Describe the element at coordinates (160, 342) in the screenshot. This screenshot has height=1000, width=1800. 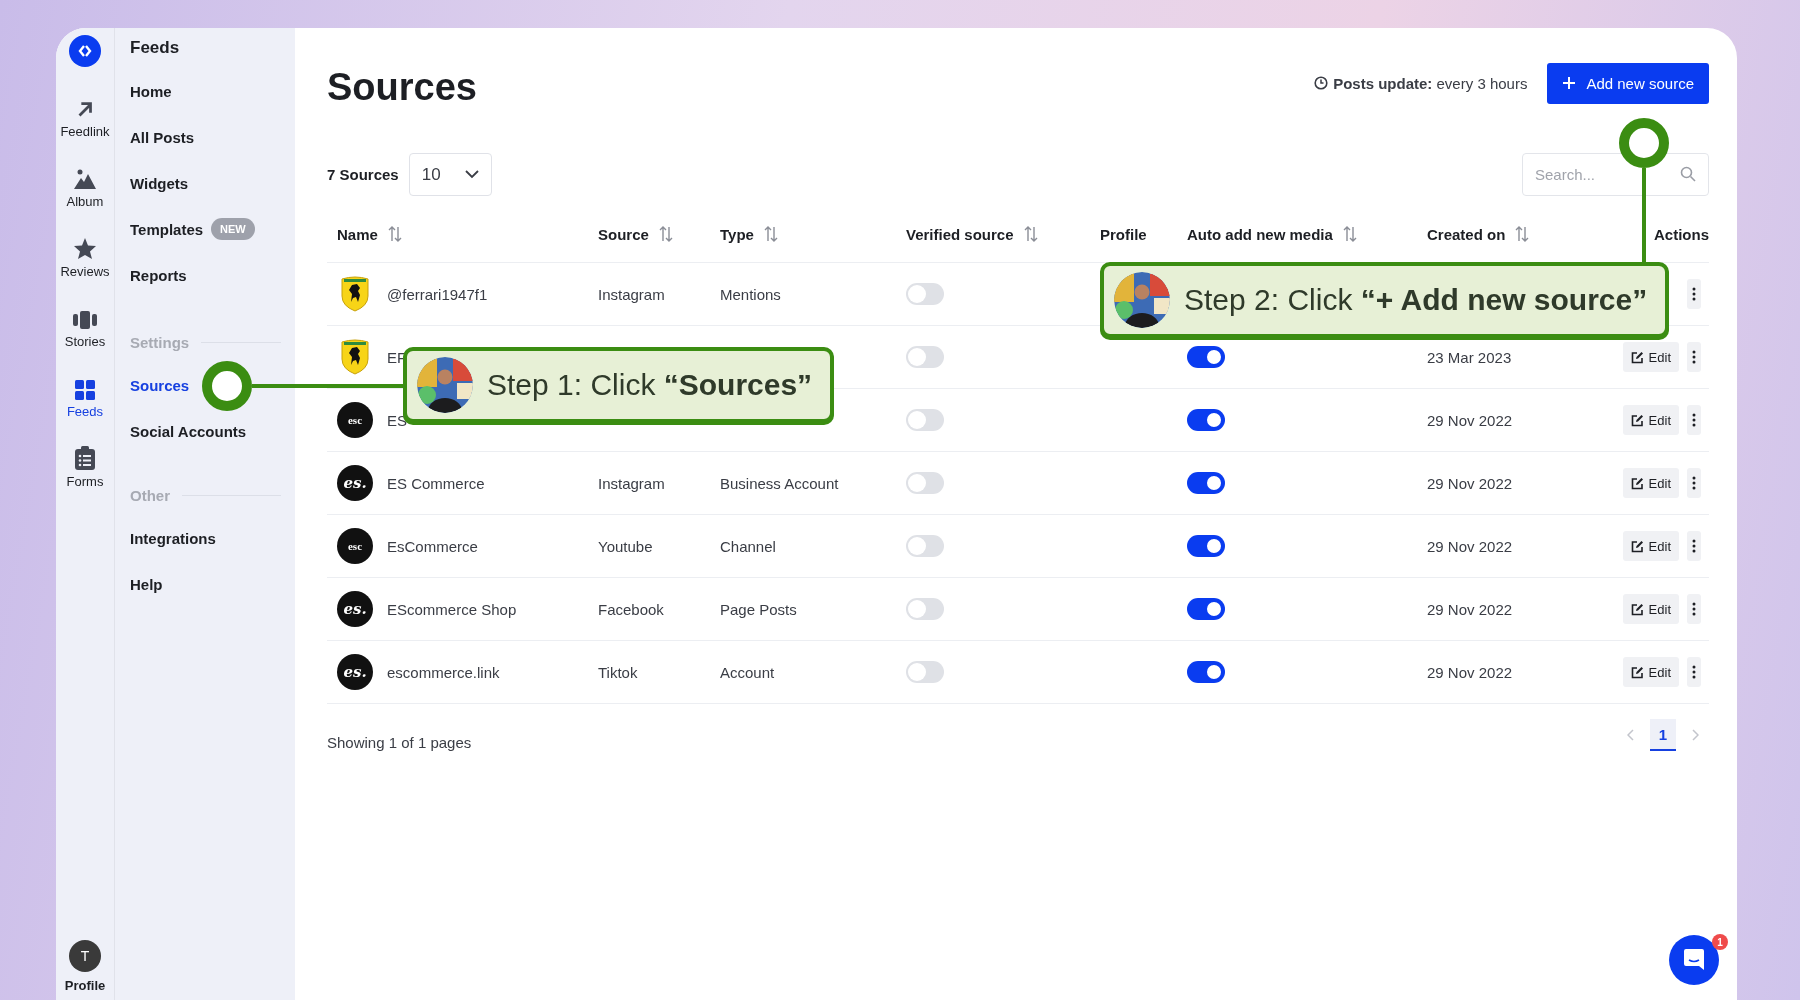
I see `section-heading: Settings` at that location.